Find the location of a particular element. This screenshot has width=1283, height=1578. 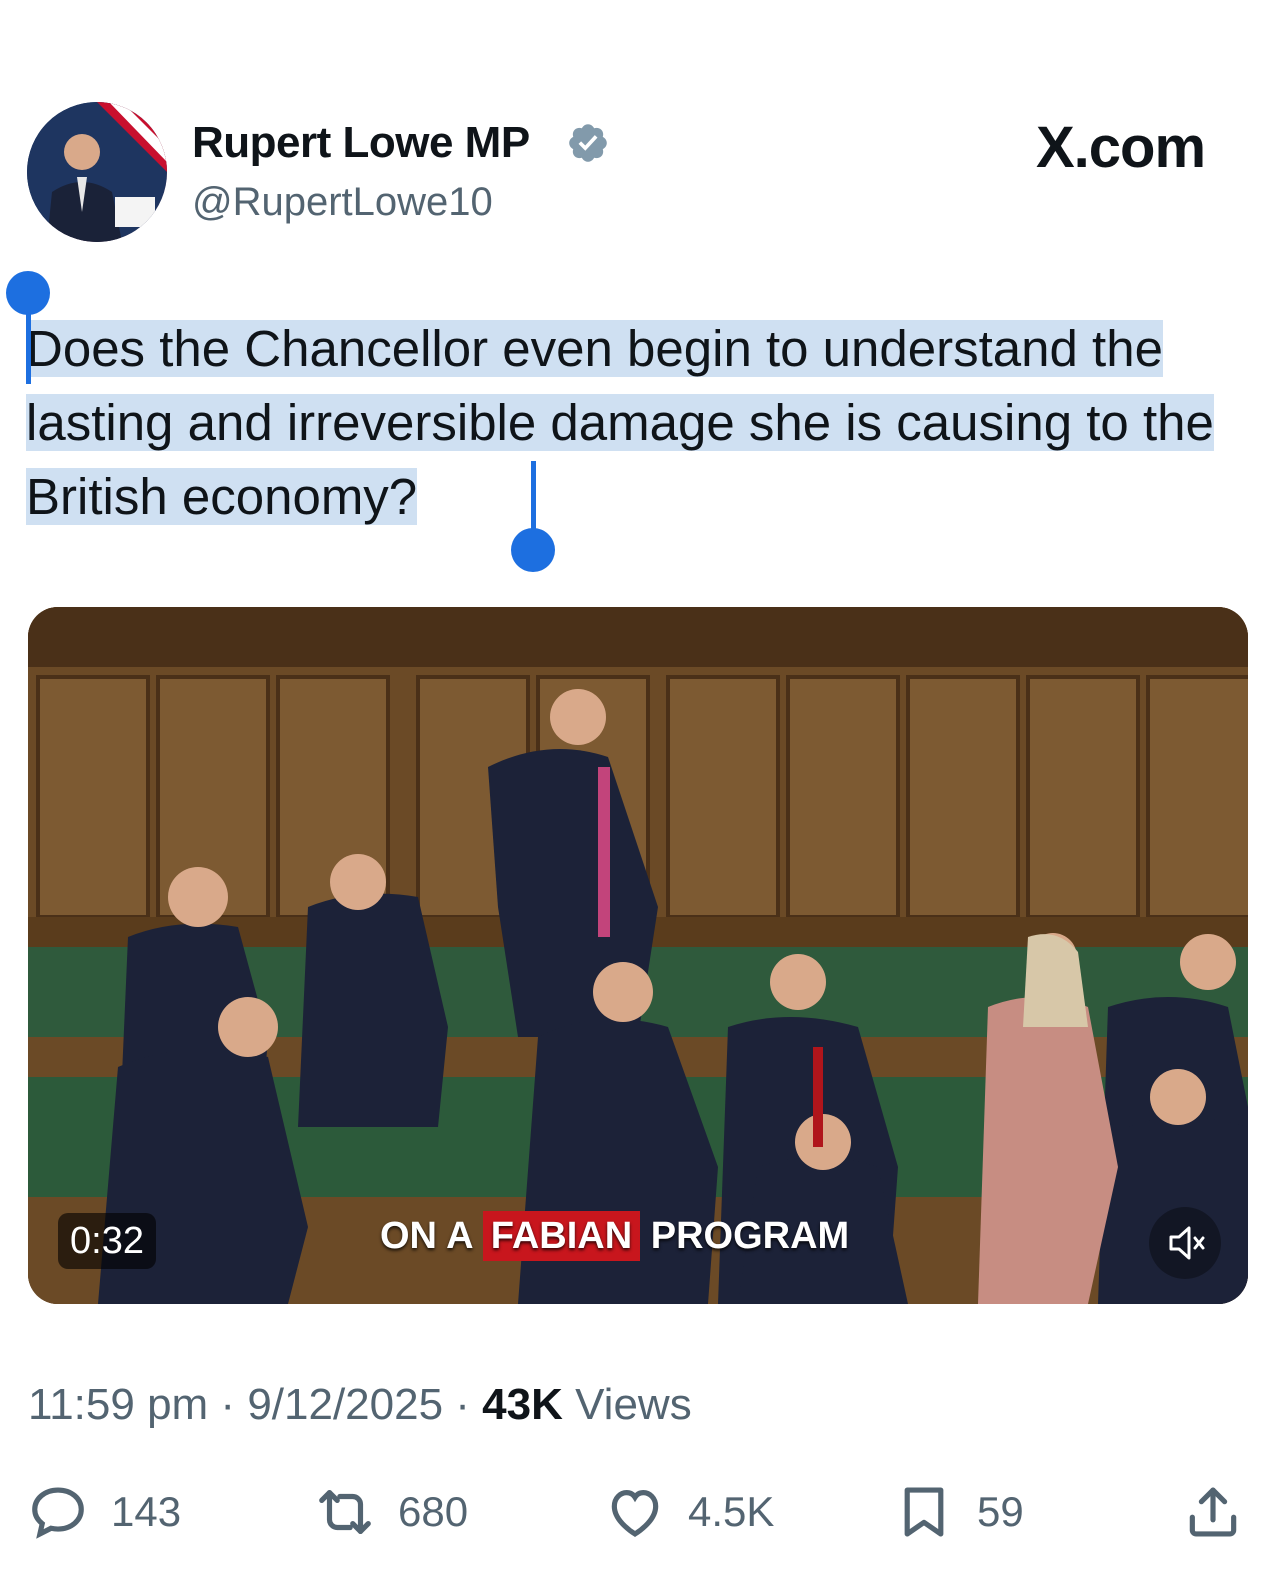

bookmark-count: 59 is located at coordinates (1000, 1511).